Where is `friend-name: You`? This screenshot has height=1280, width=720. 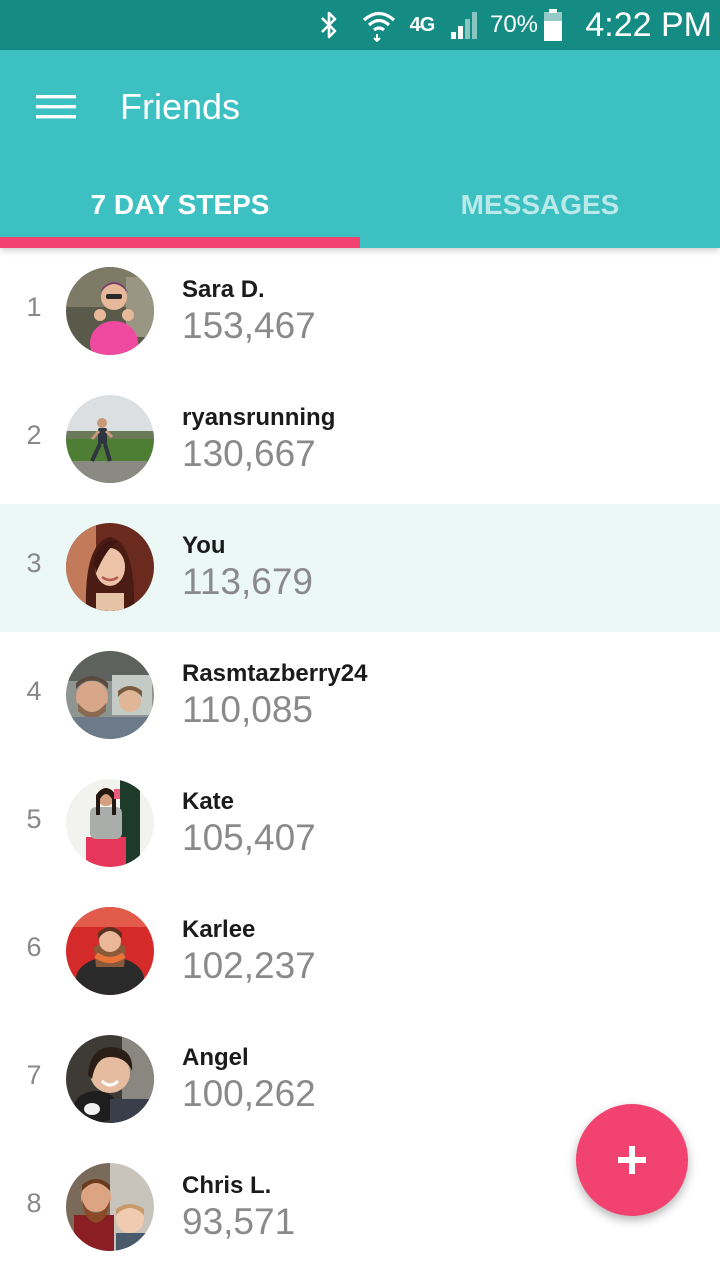 friend-name: You is located at coordinates (204, 545).